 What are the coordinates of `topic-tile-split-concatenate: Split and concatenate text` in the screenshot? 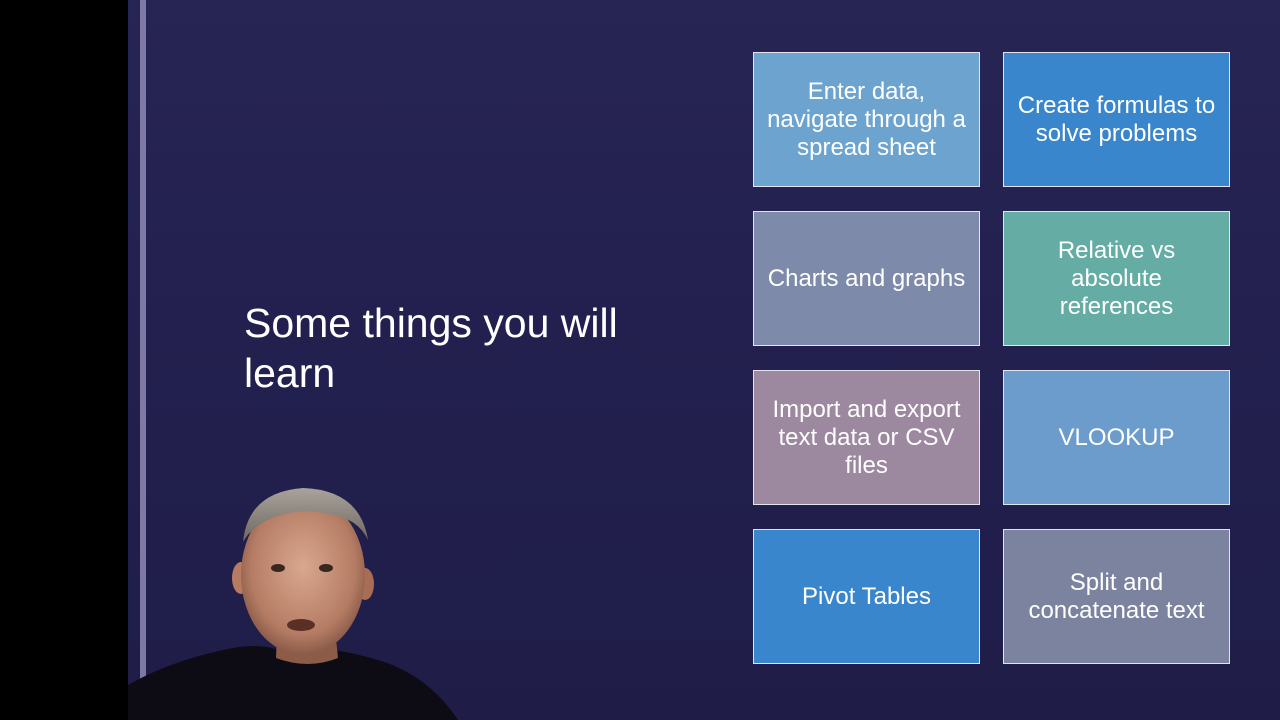 It's located at (1116, 596).